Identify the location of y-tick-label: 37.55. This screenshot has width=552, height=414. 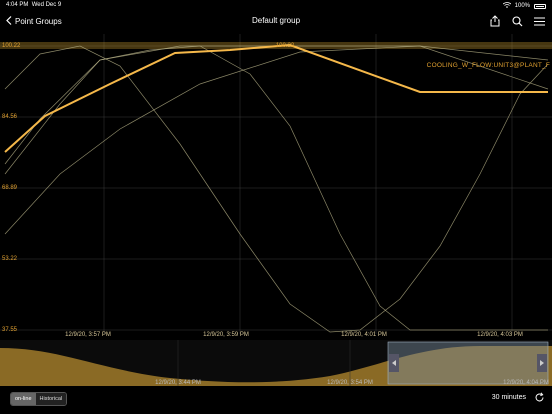
(10, 330).